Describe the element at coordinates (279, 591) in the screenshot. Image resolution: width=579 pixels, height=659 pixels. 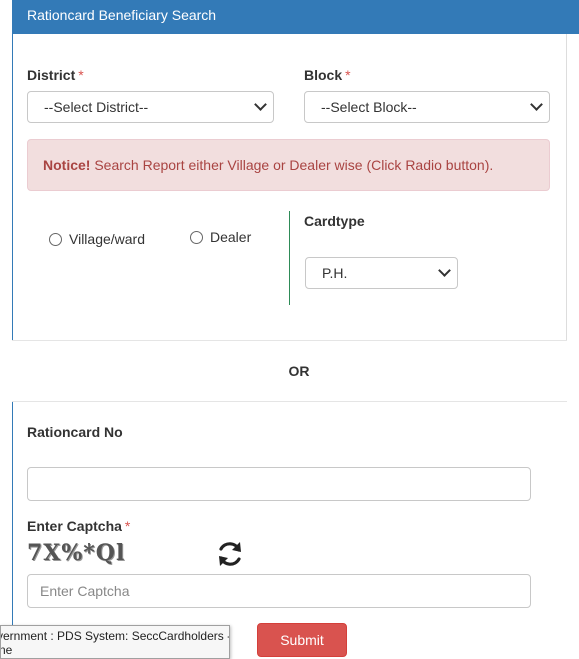
I see `captcha-input` at that location.